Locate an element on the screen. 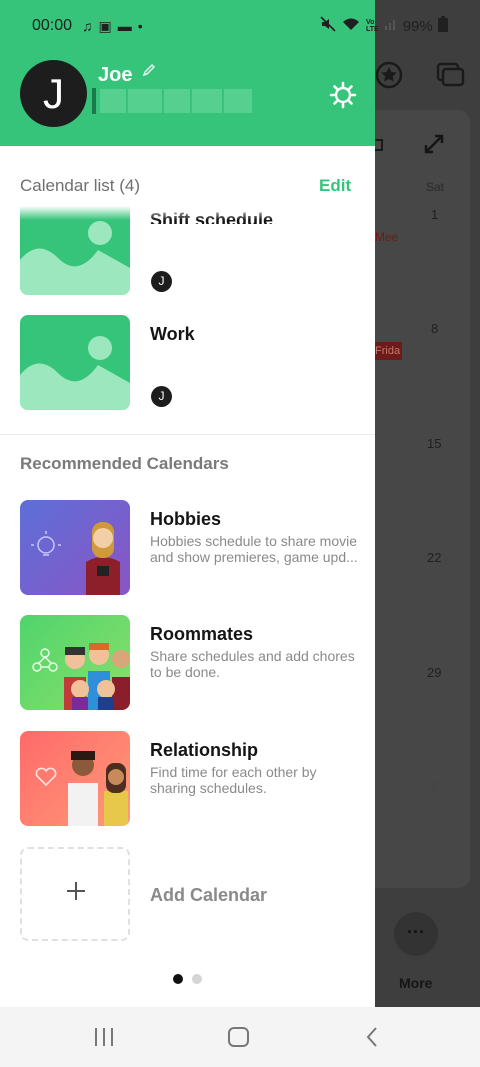 The image size is (480, 1067). recommended-title: Relationship is located at coordinates (204, 750).